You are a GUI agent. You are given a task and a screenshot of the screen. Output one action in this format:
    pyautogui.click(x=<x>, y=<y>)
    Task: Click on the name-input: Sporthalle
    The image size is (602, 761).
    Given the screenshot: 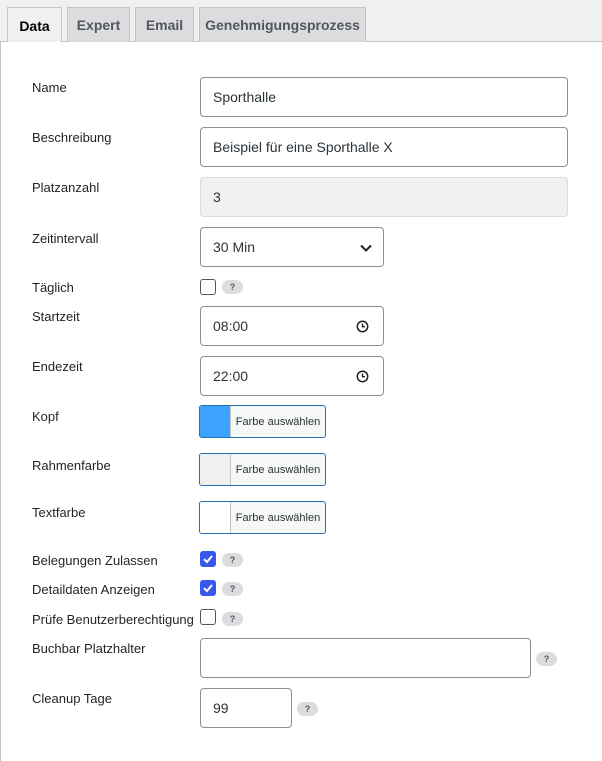 What is the action you would take?
    pyautogui.click(x=384, y=97)
    